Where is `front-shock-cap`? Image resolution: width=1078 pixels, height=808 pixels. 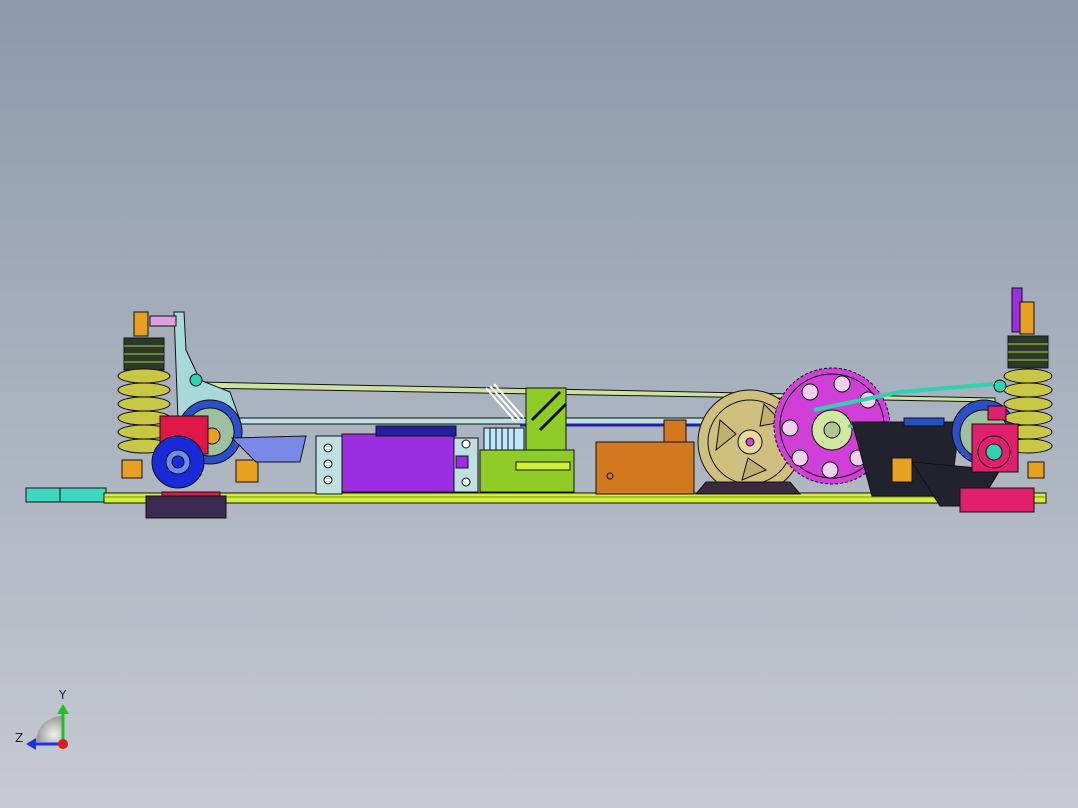
front-shock-cap is located at coordinates (141, 324).